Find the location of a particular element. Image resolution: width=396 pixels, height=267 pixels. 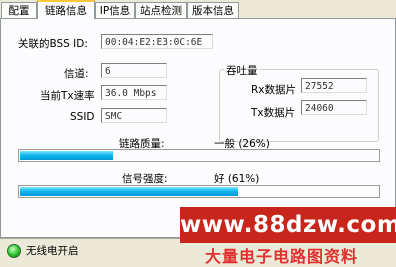

signal-strength-label: 信号强度: is located at coordinates (145, 179).